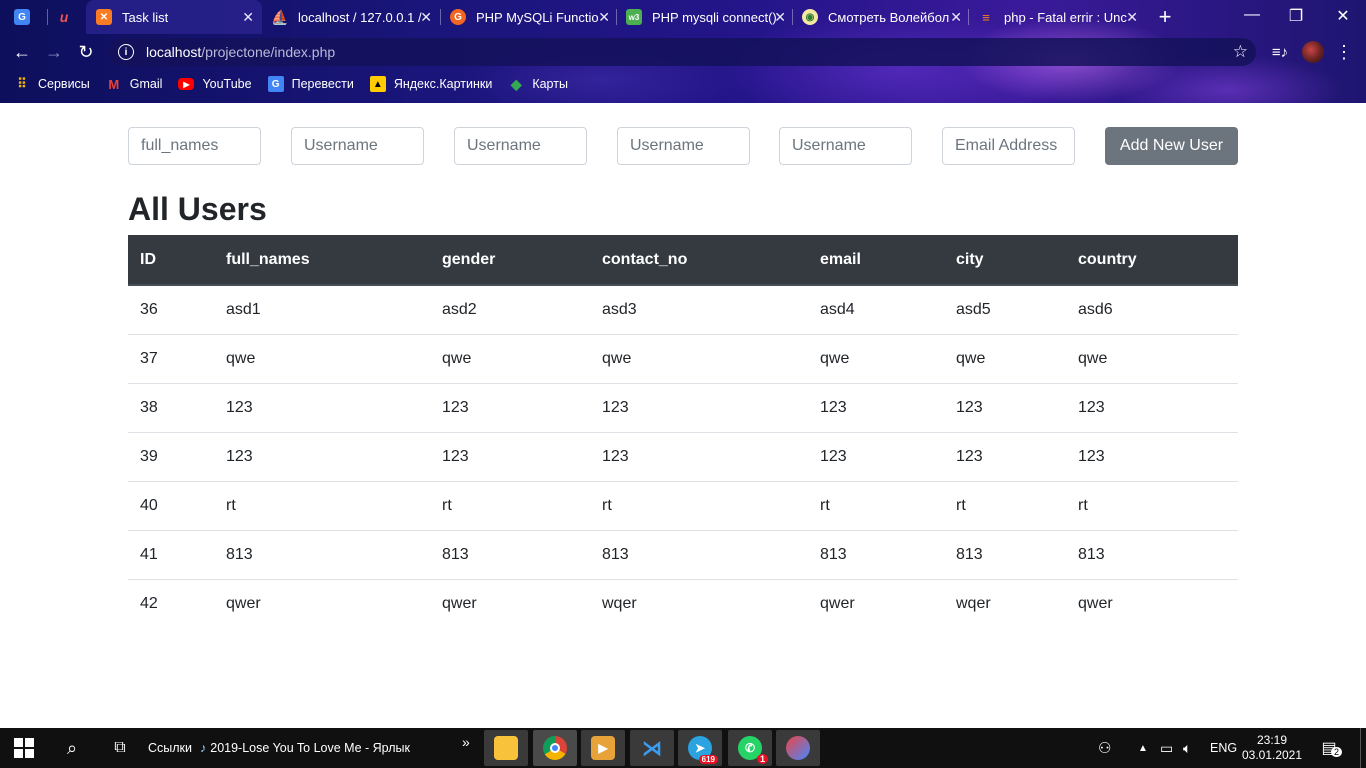  I want to click on action-center-button: ▤ 2, so click(1329, 748).